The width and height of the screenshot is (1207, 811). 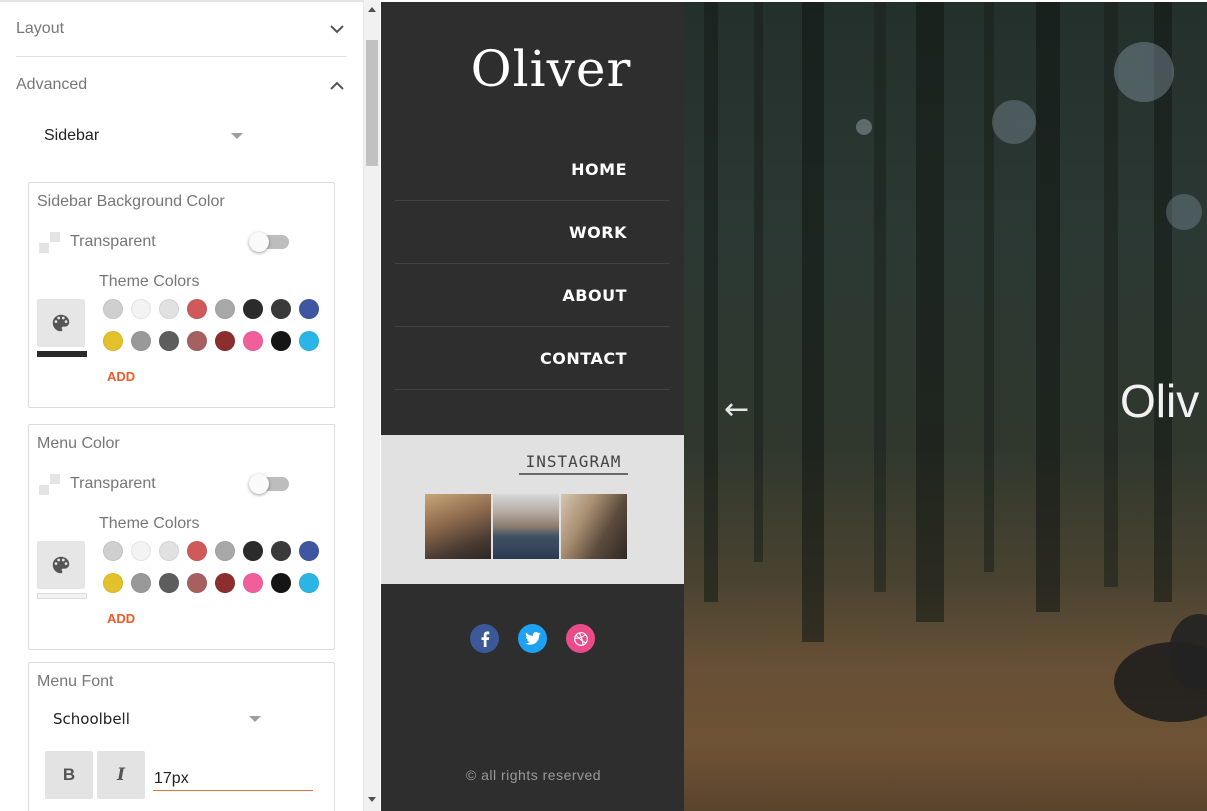 I want to click on scrollbar-thumb, so click(x=372, y=103).